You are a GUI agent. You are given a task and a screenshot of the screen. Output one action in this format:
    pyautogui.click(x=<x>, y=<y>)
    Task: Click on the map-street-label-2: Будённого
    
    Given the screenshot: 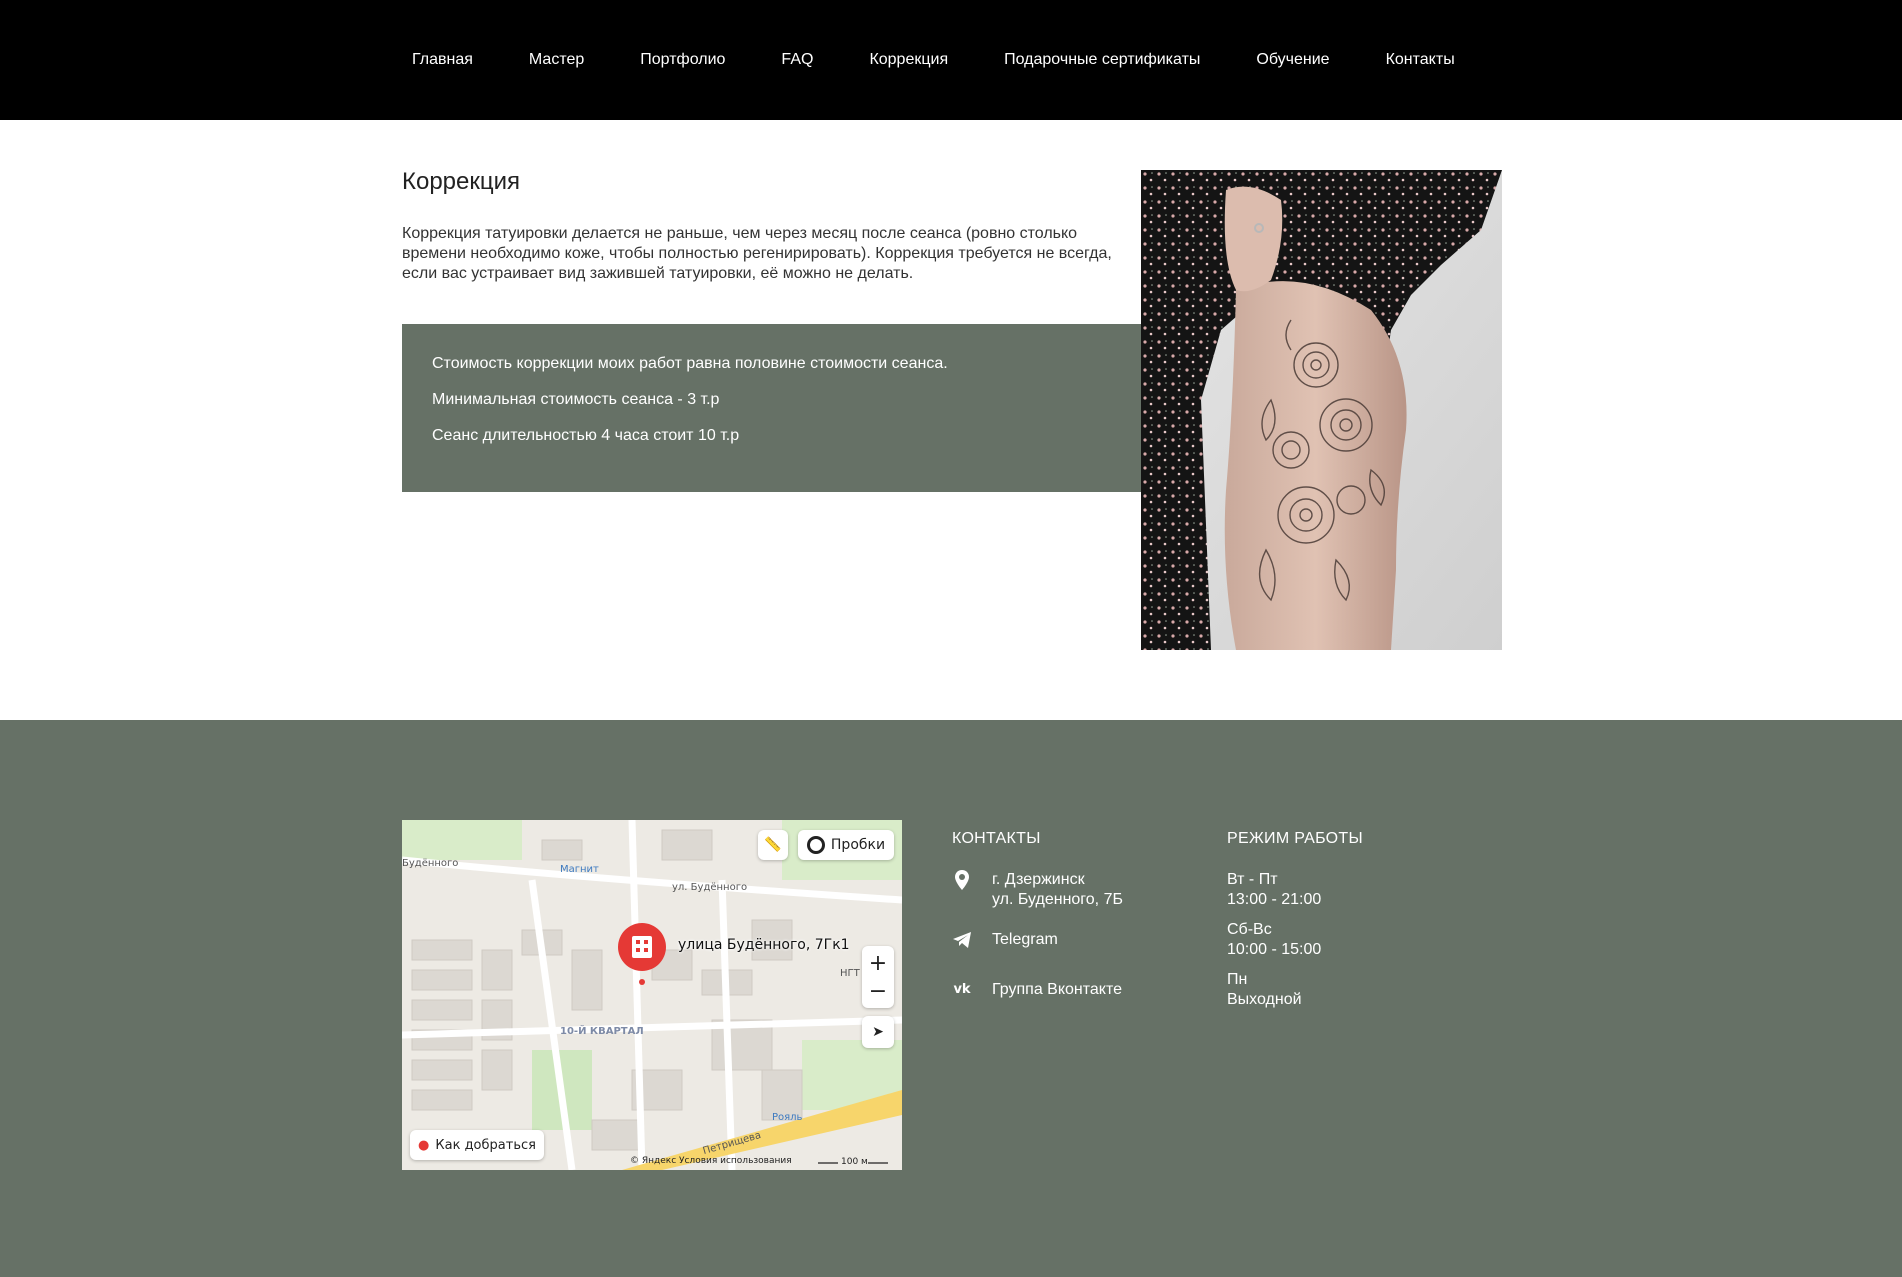 What is the action you would take?
    pyautogui.click(x=430, y=863)
    